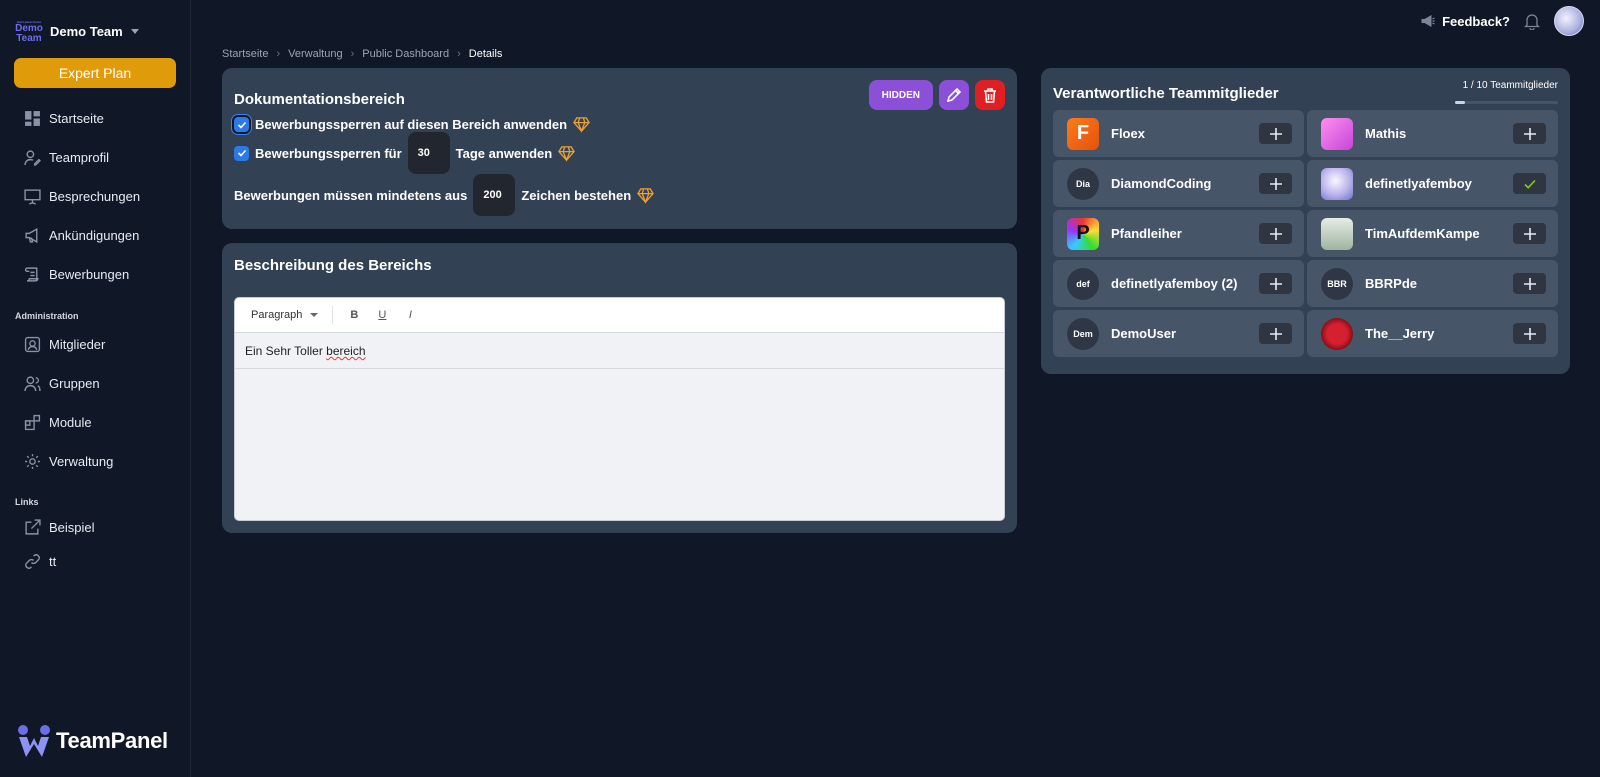  What do you see at coordinates (104, 344) in the screenshot?
I see `nav-item-mitglieder: Mitglieder` at bounding box center [104, 344].